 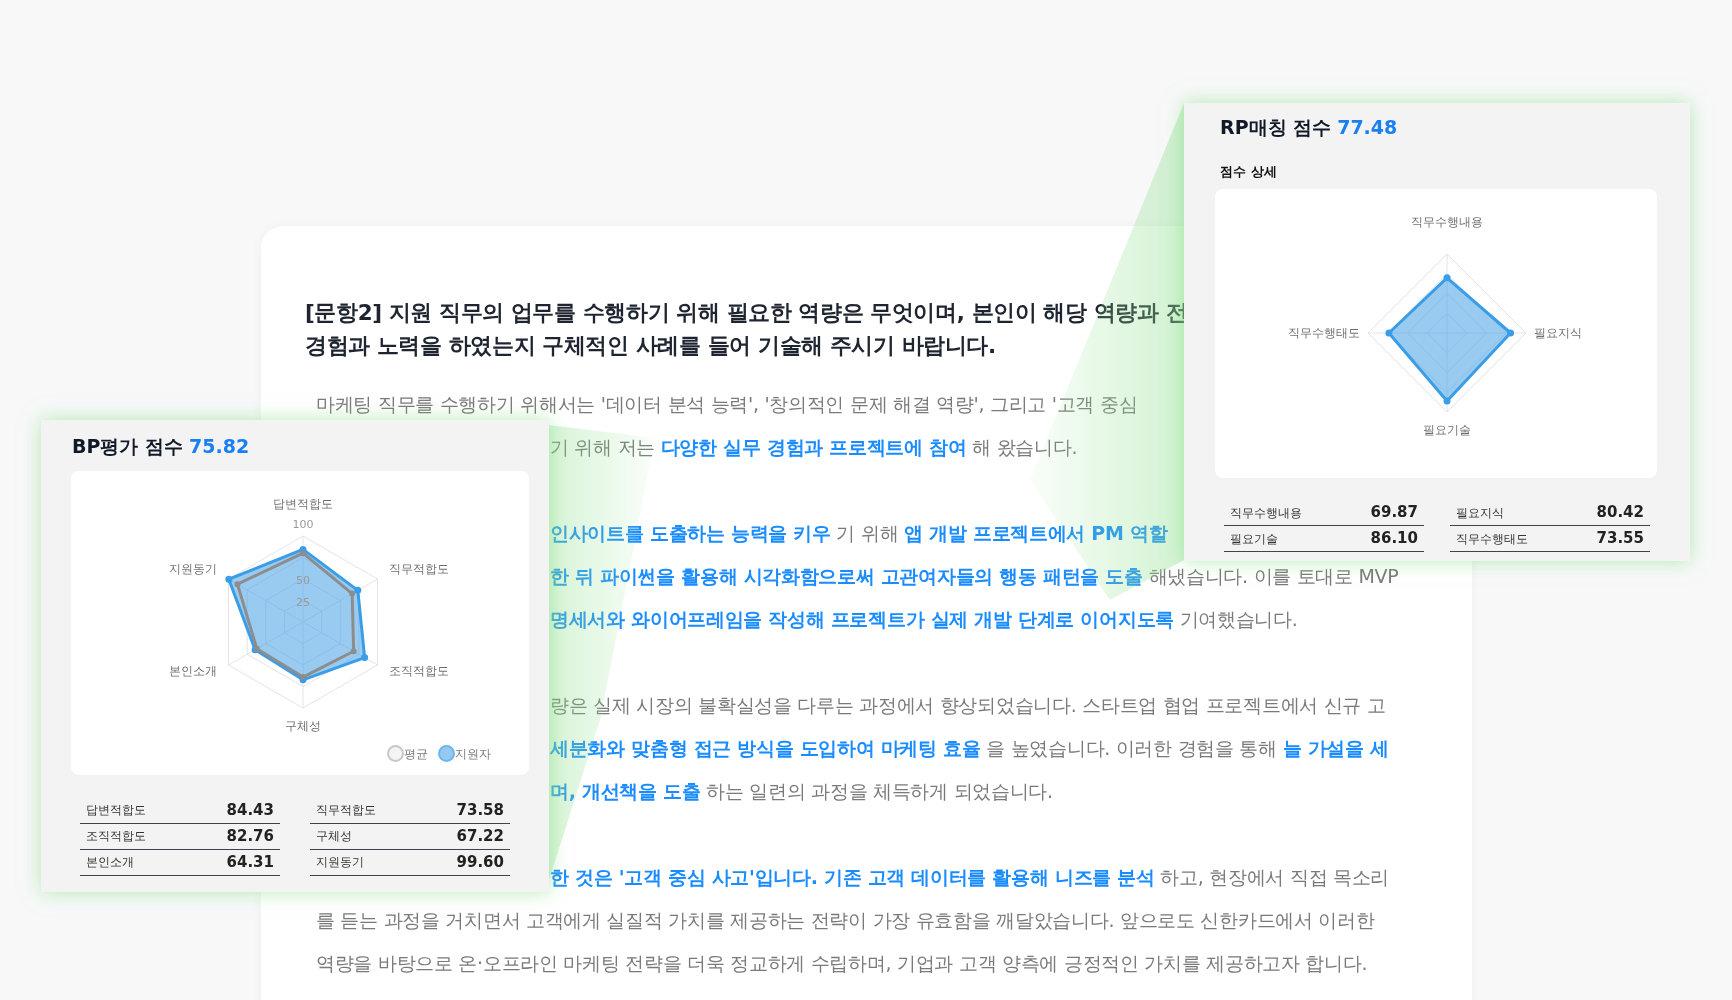 What do you see at coordinates (192, 568) in the screenshot?
I see `axis-label: 지원동기` at bounding box center [192, 568].